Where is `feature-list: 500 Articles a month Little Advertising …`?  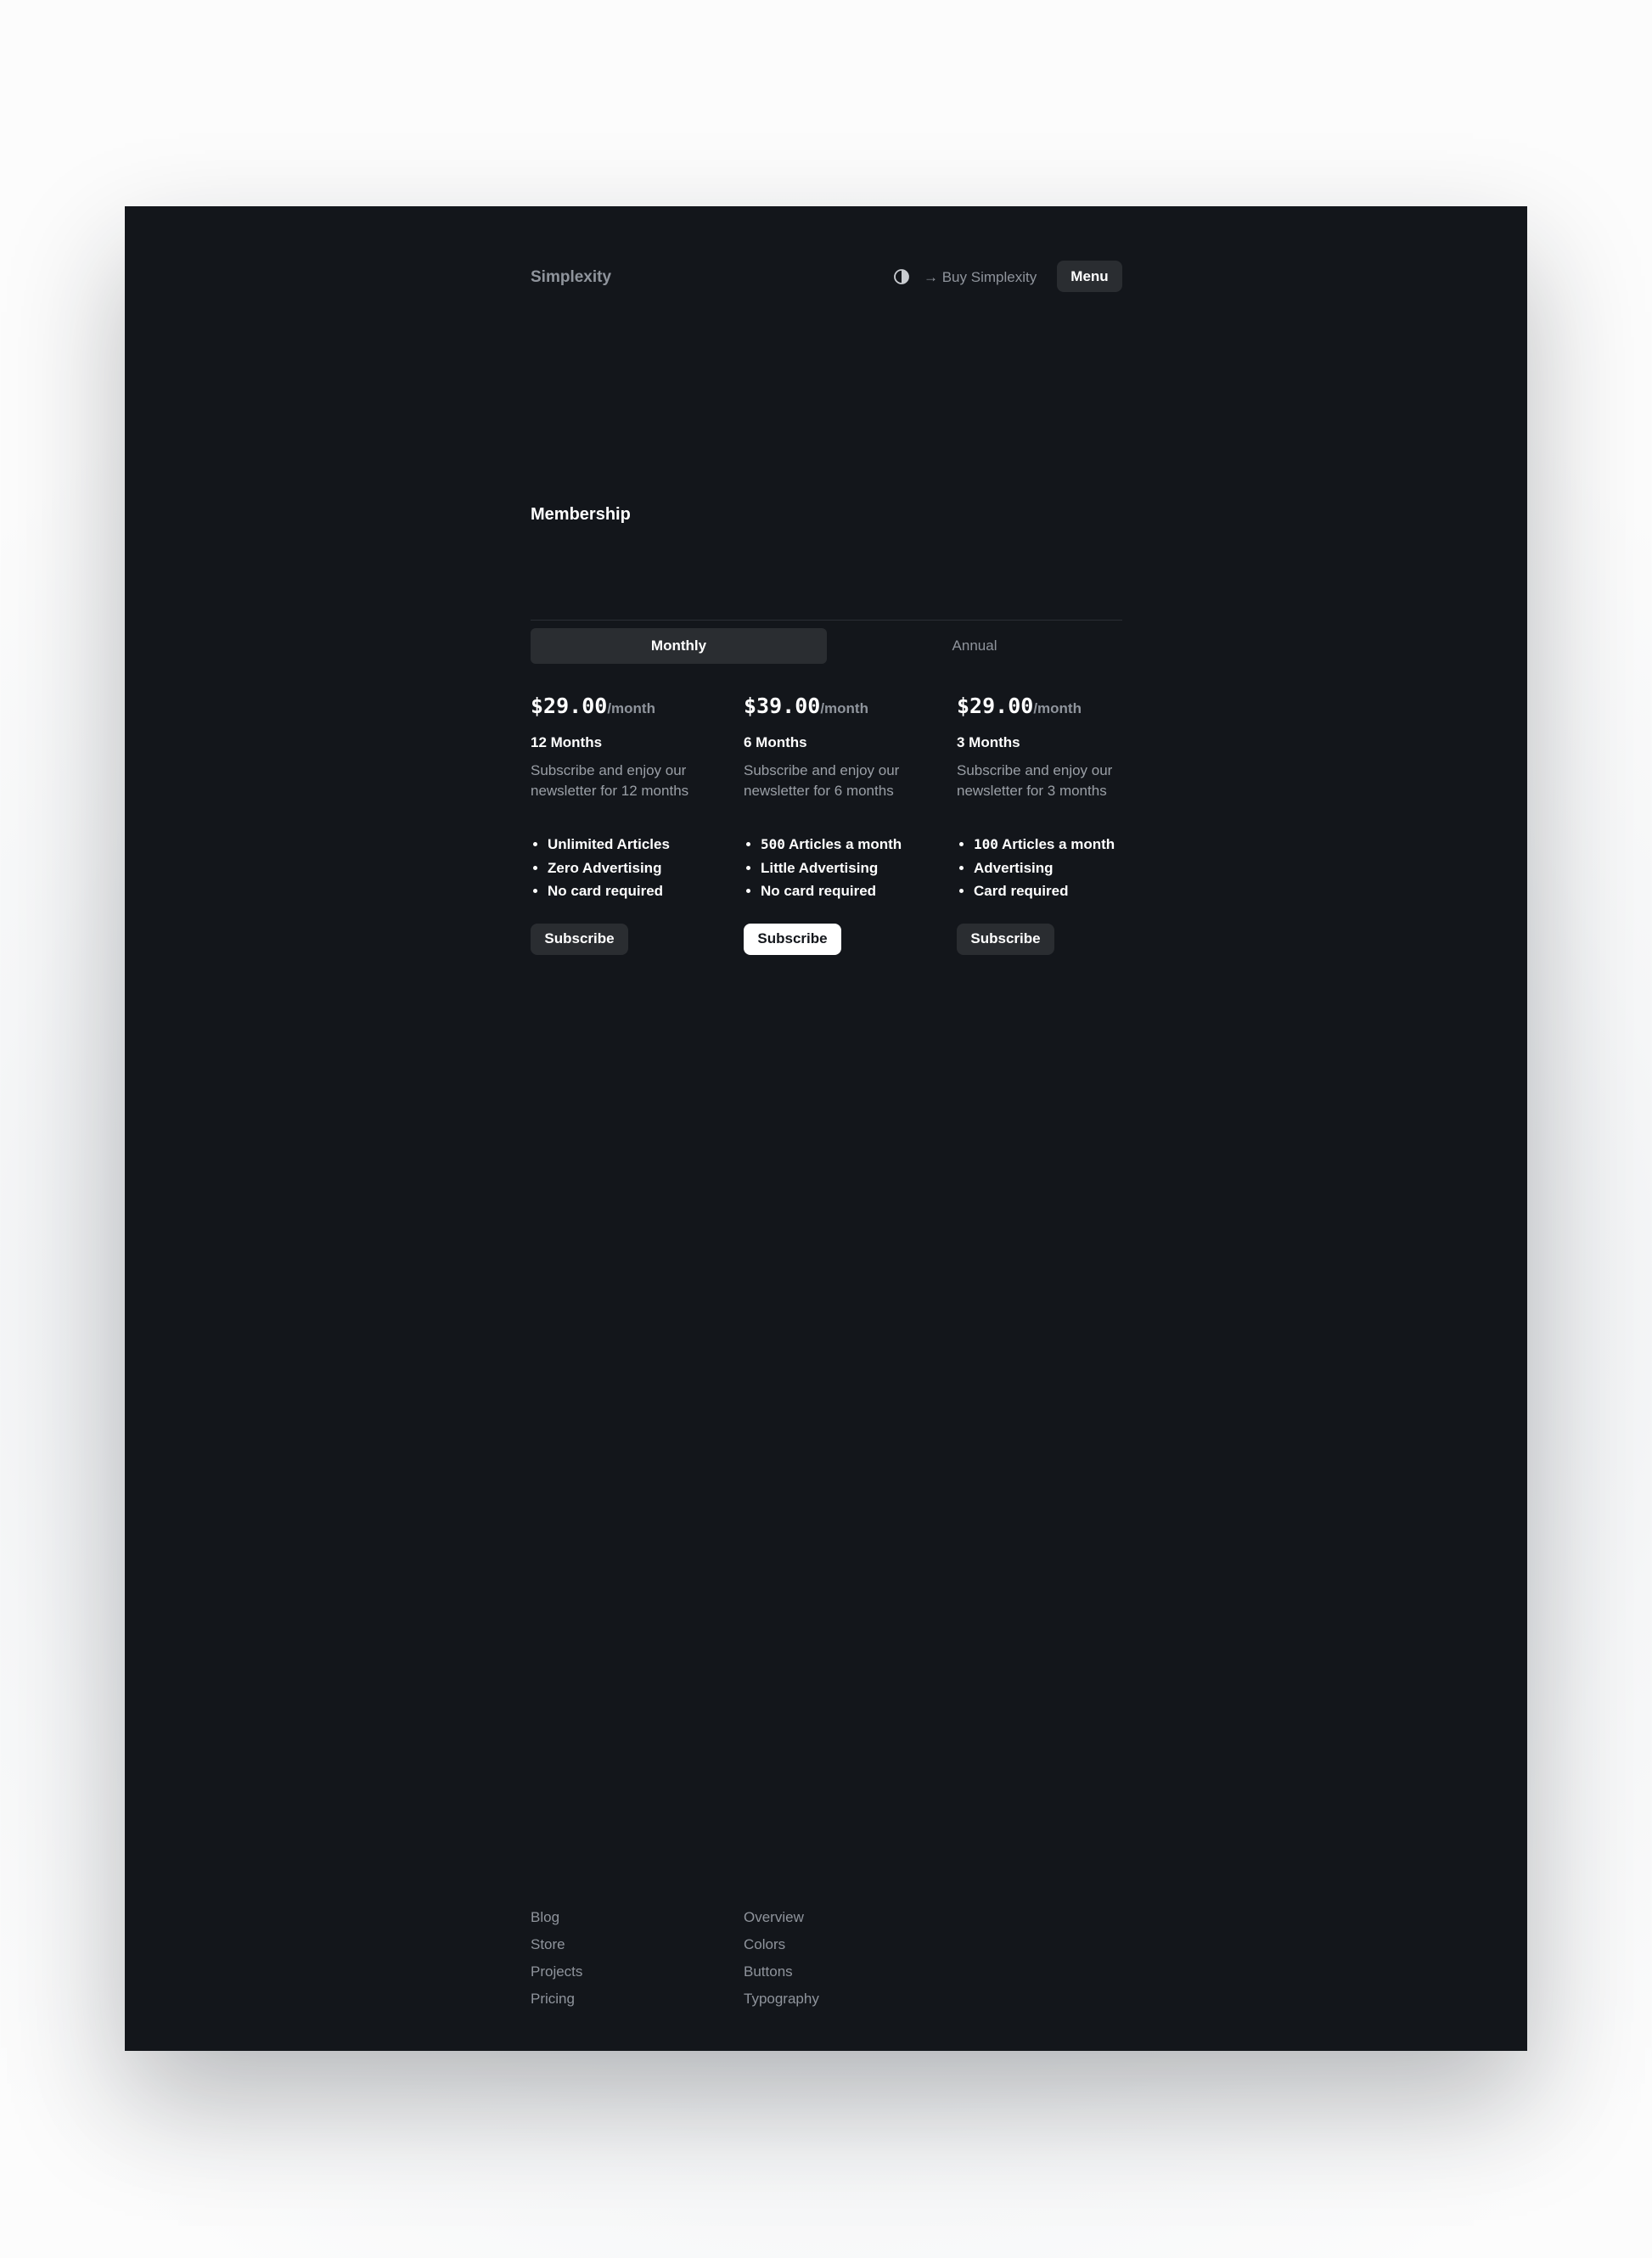
feature-list: 500 Articles a month Little Advertising … is located at coordinates (833, 868).